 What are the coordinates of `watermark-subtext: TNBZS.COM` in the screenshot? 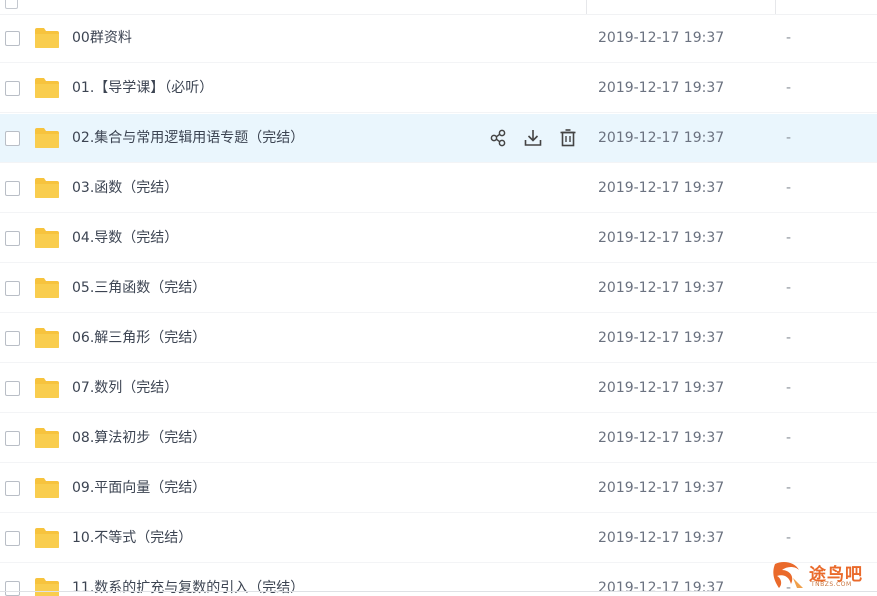 It's located at (831, 584).